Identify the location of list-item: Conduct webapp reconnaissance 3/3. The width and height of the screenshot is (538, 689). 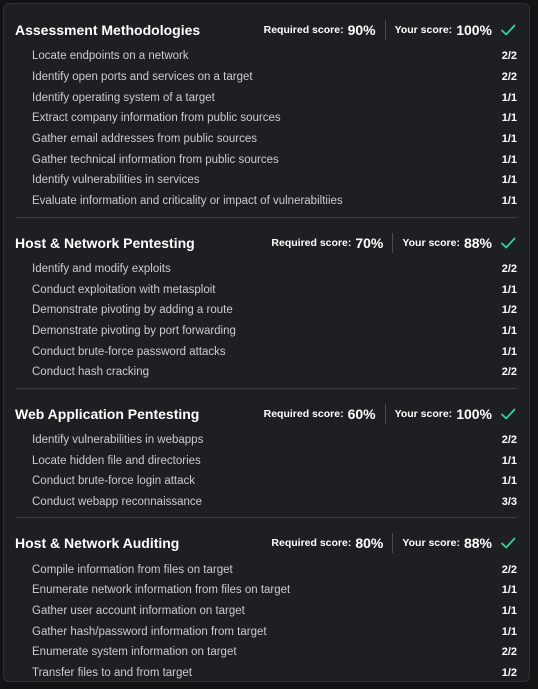
(274, 502).